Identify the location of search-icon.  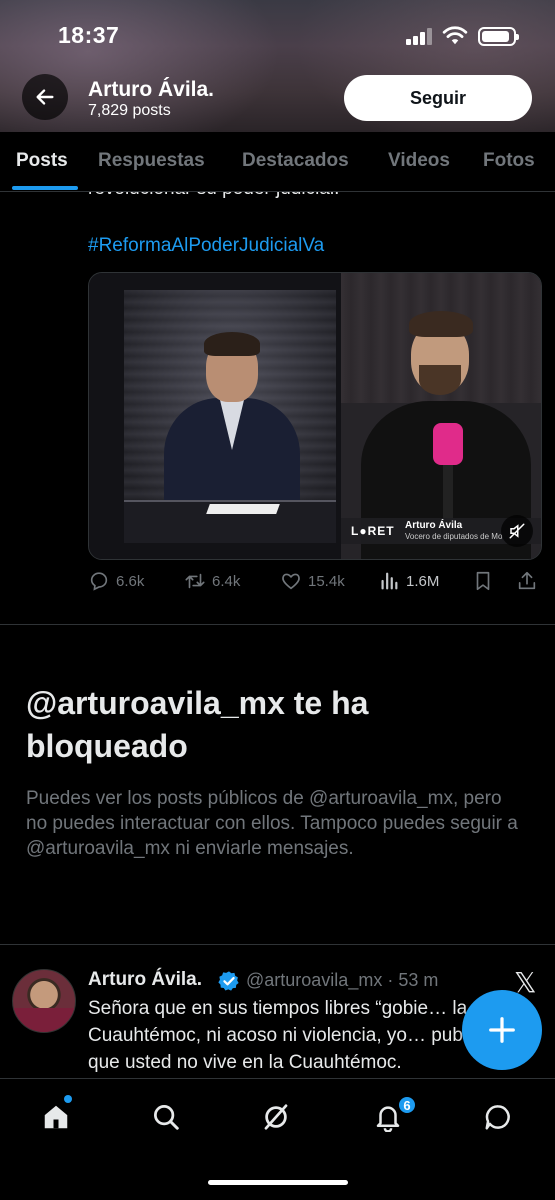
(166, 1117).